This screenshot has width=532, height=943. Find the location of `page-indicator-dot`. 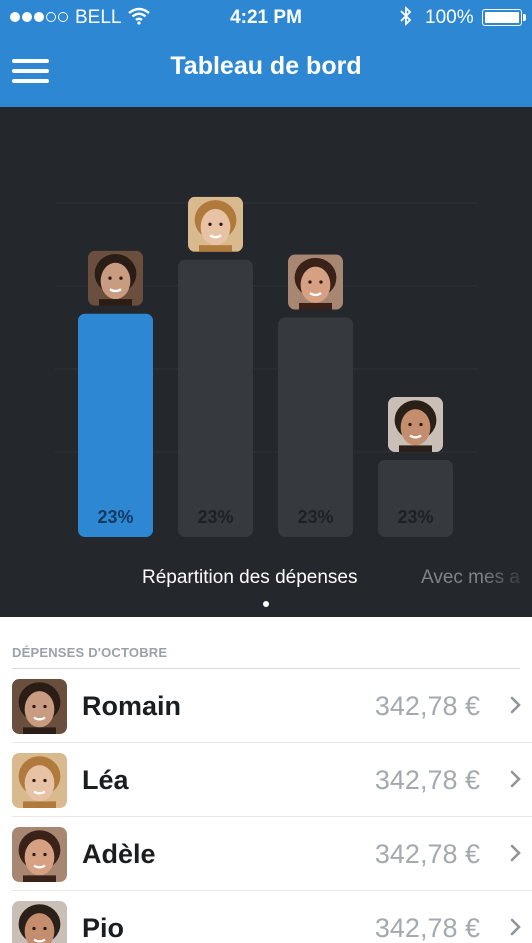

page-indicator-dot is located at coordinates (266, 604).